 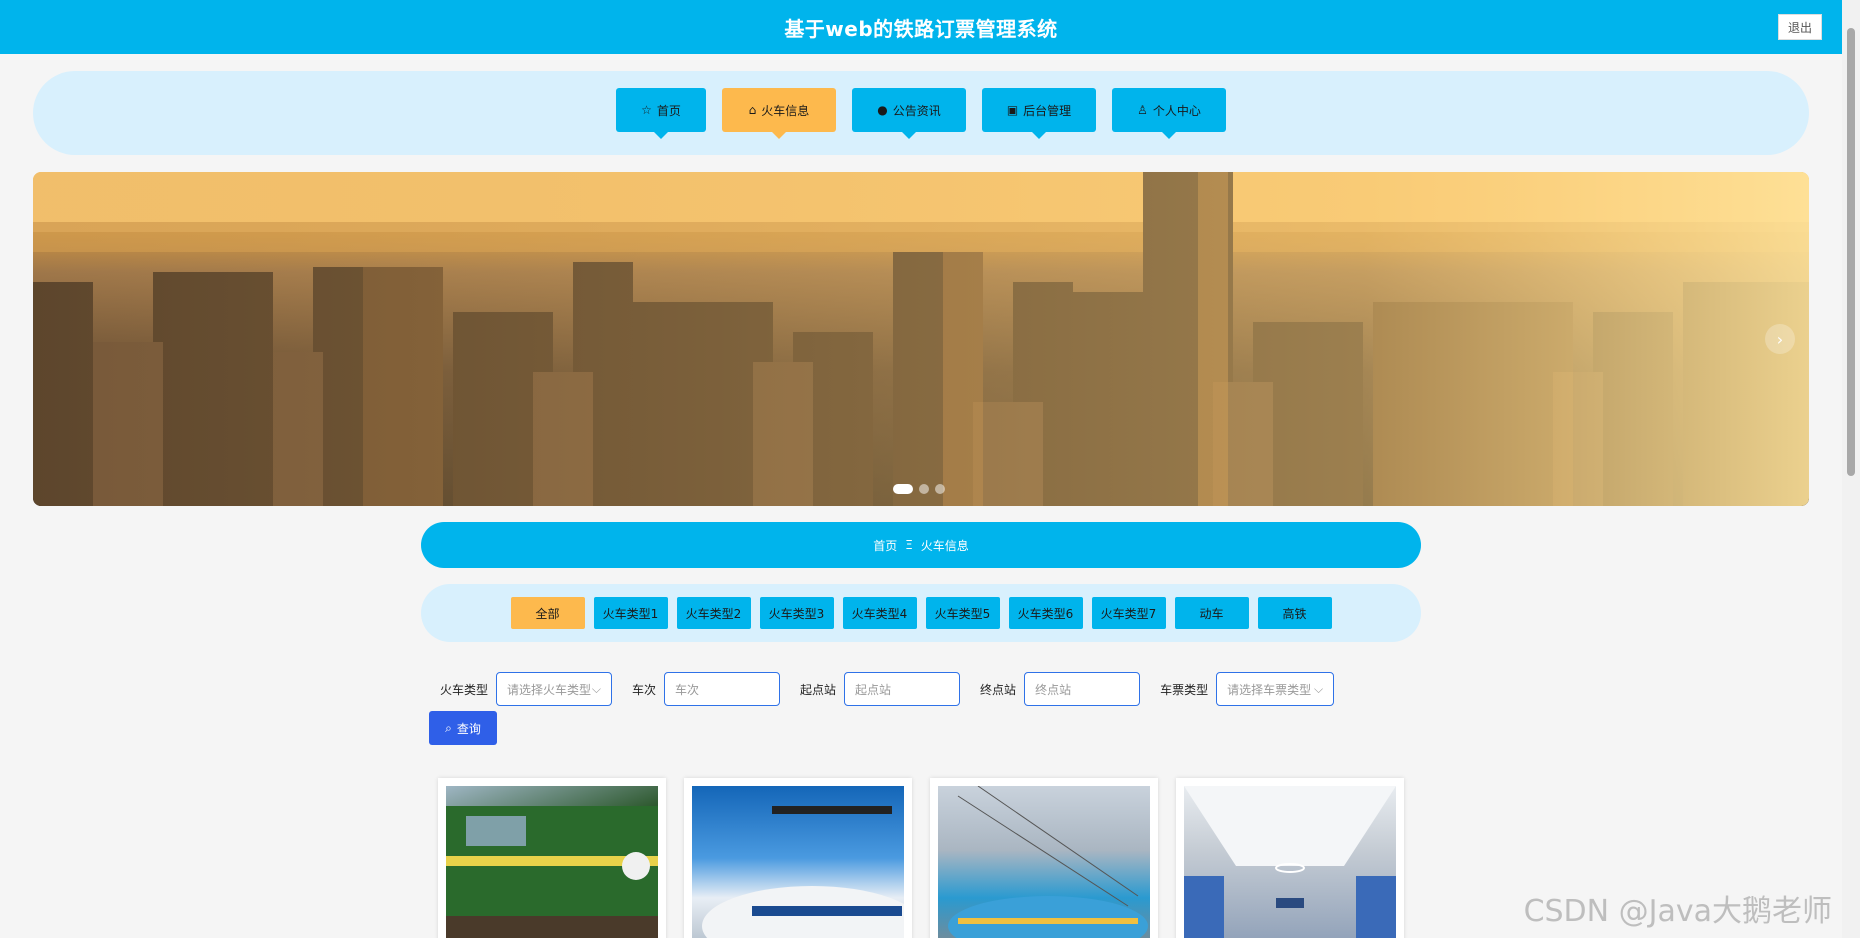 What do you see at coordinates (1047, 110) in the screenshot?
I see `nav-item-label: 后台管理` at bounding box center [1047, 110].